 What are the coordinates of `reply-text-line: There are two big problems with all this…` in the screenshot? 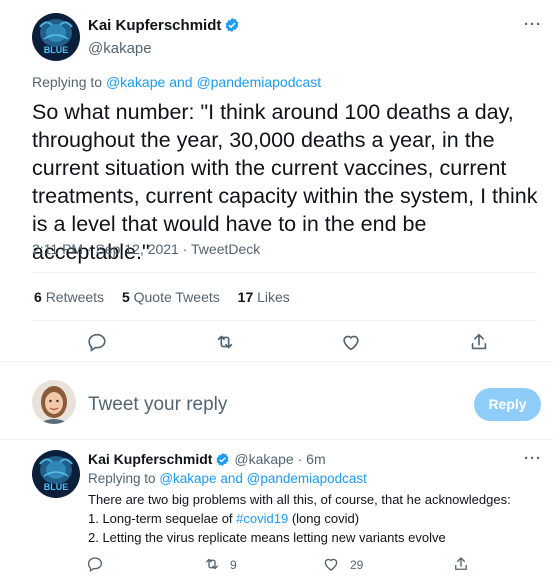 It's located at (299, 499).